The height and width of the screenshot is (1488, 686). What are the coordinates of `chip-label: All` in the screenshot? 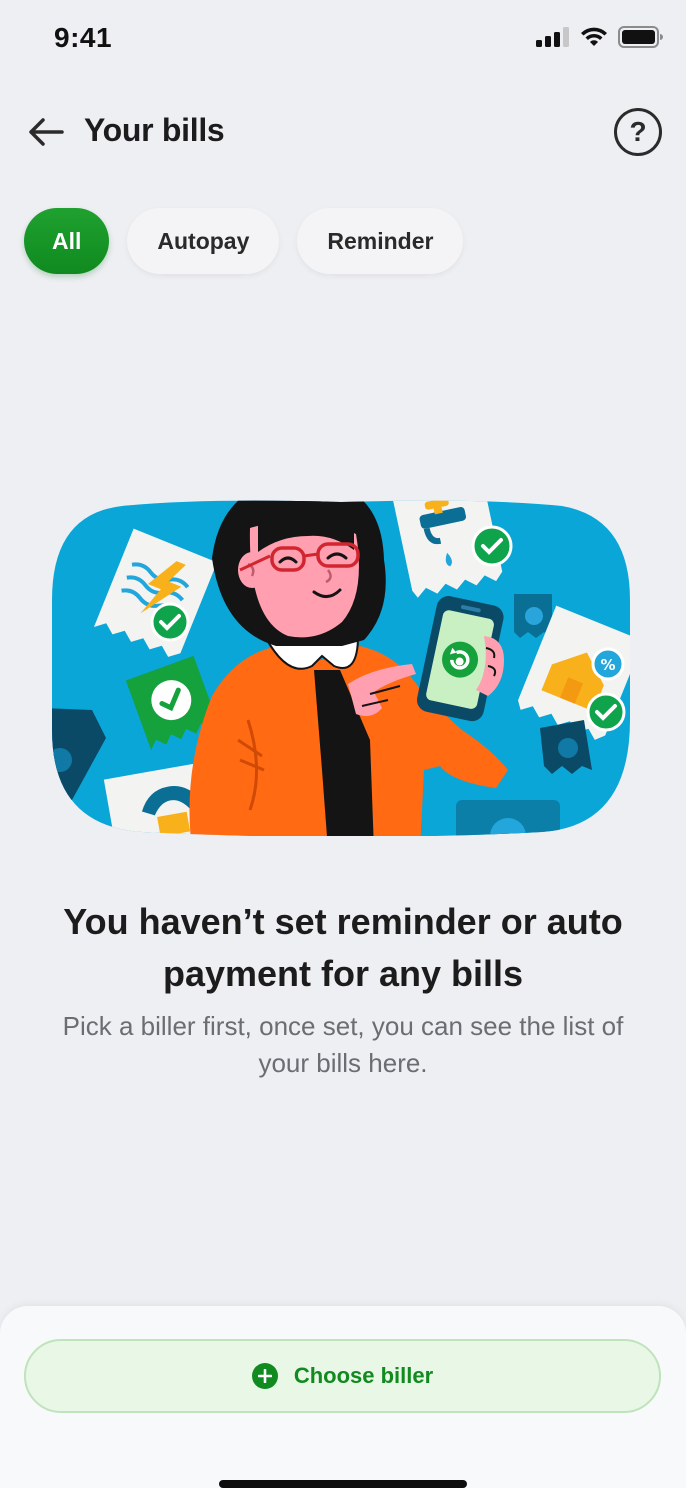 It's located at (67, 240).